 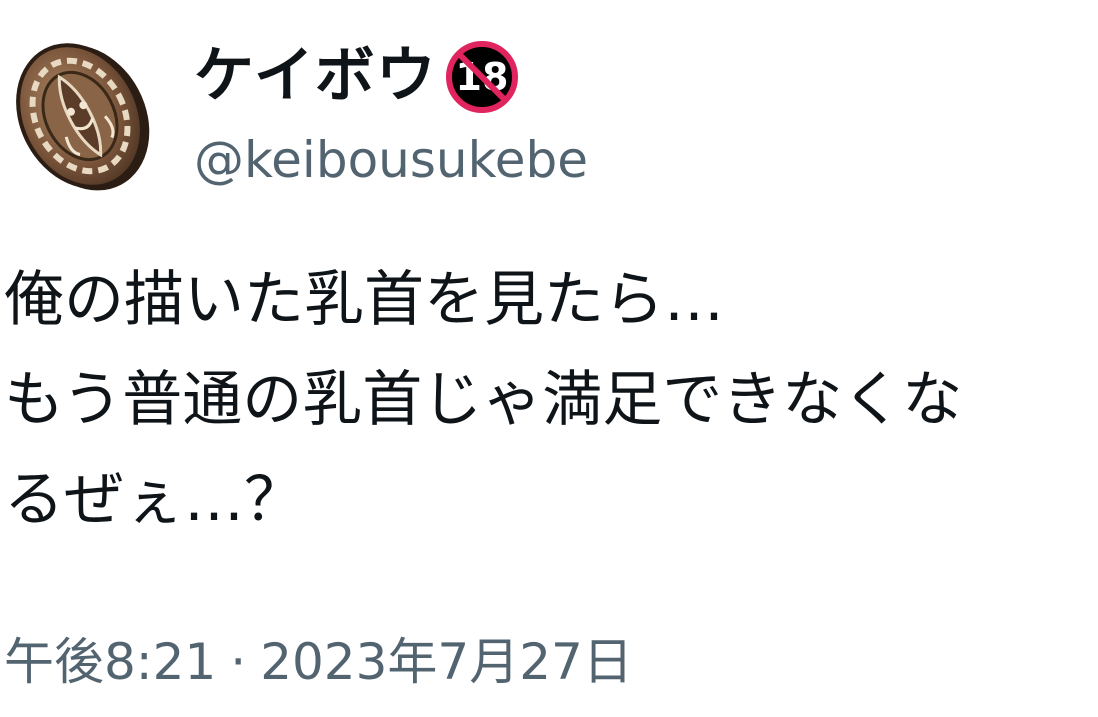 I want to click on no-under-18-icon: 18, so click(x=481, y=77).